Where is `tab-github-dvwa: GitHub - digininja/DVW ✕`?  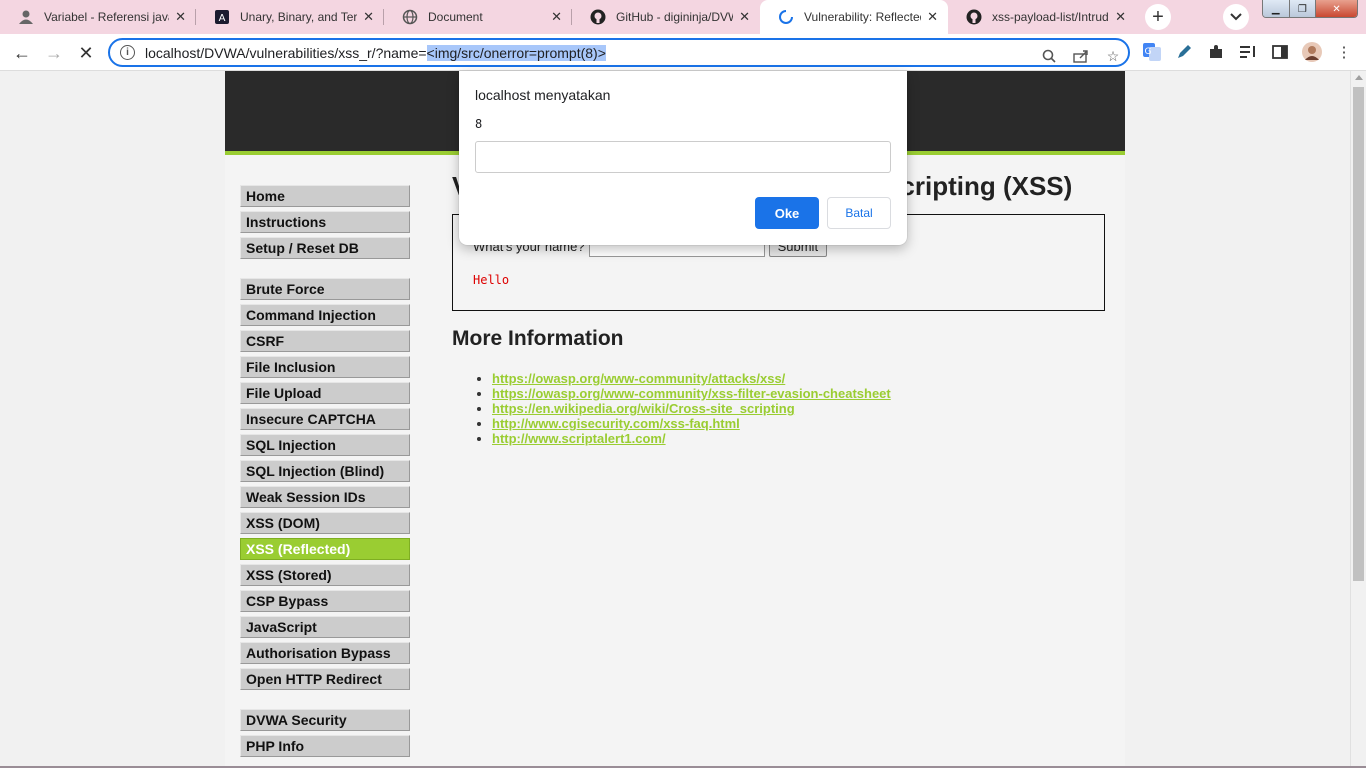
tab-github-dvwa: GitHub - digininja/DVW ✕ is located at coordinates (666, 17).